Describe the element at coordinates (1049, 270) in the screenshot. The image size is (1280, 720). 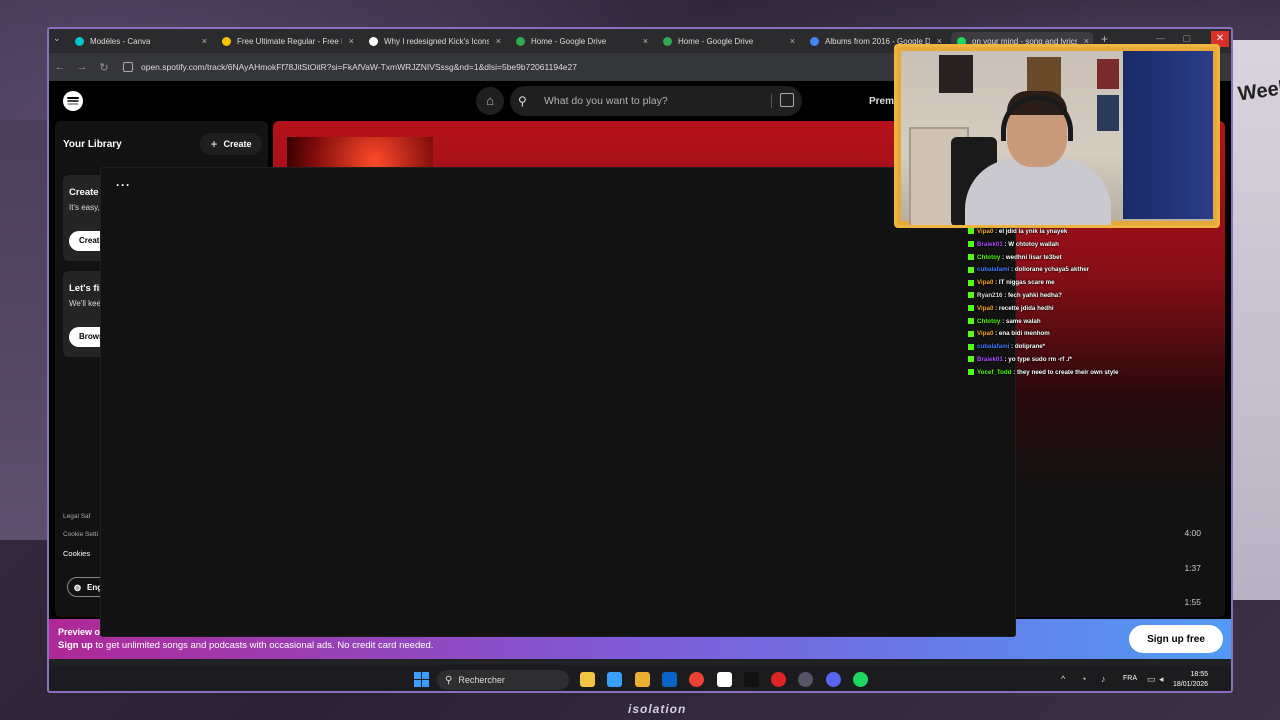
I see `chat-text: : doliorane ychaya5 akther` at that location.